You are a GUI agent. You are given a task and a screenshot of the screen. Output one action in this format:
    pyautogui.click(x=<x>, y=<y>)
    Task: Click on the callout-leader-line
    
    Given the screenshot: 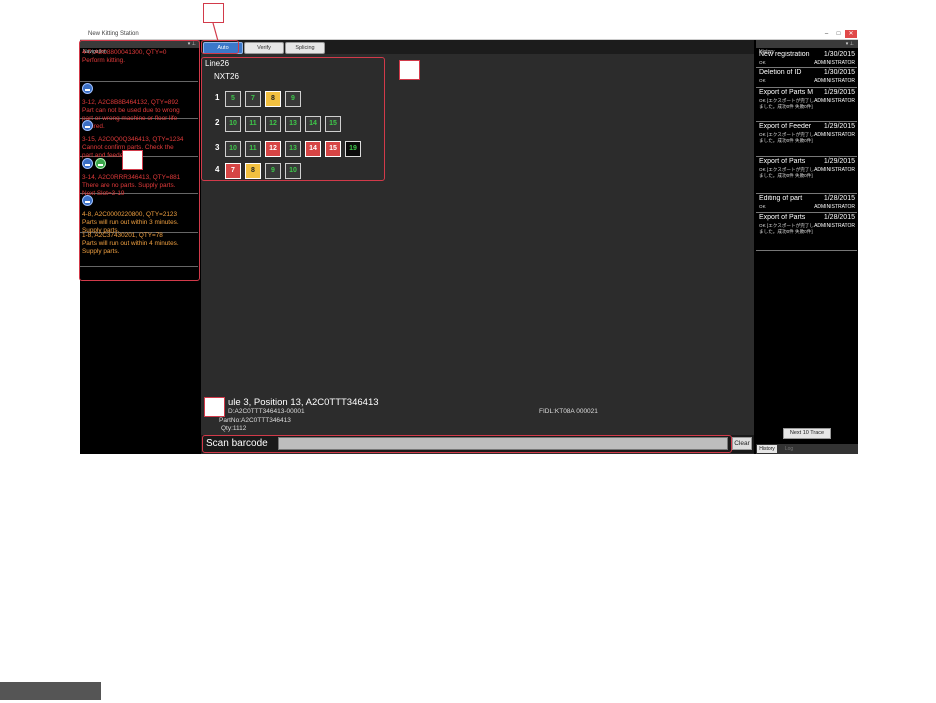 What is the action you would take?
    pyautogui.click(x=215, y=32)
    